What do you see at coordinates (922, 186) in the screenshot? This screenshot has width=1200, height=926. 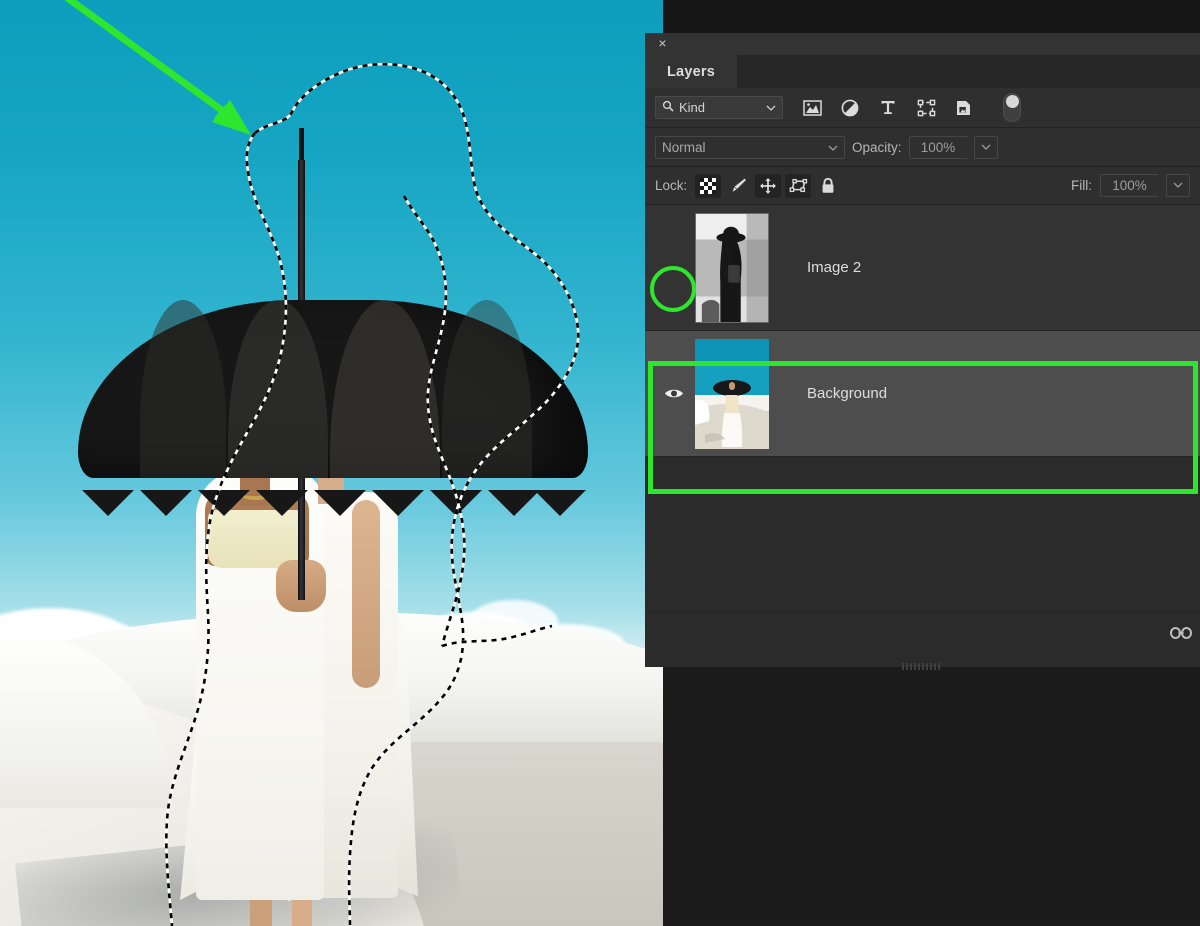 I see `lock-row: Lock: Fill: 100%` at bounding box center [922, 186].